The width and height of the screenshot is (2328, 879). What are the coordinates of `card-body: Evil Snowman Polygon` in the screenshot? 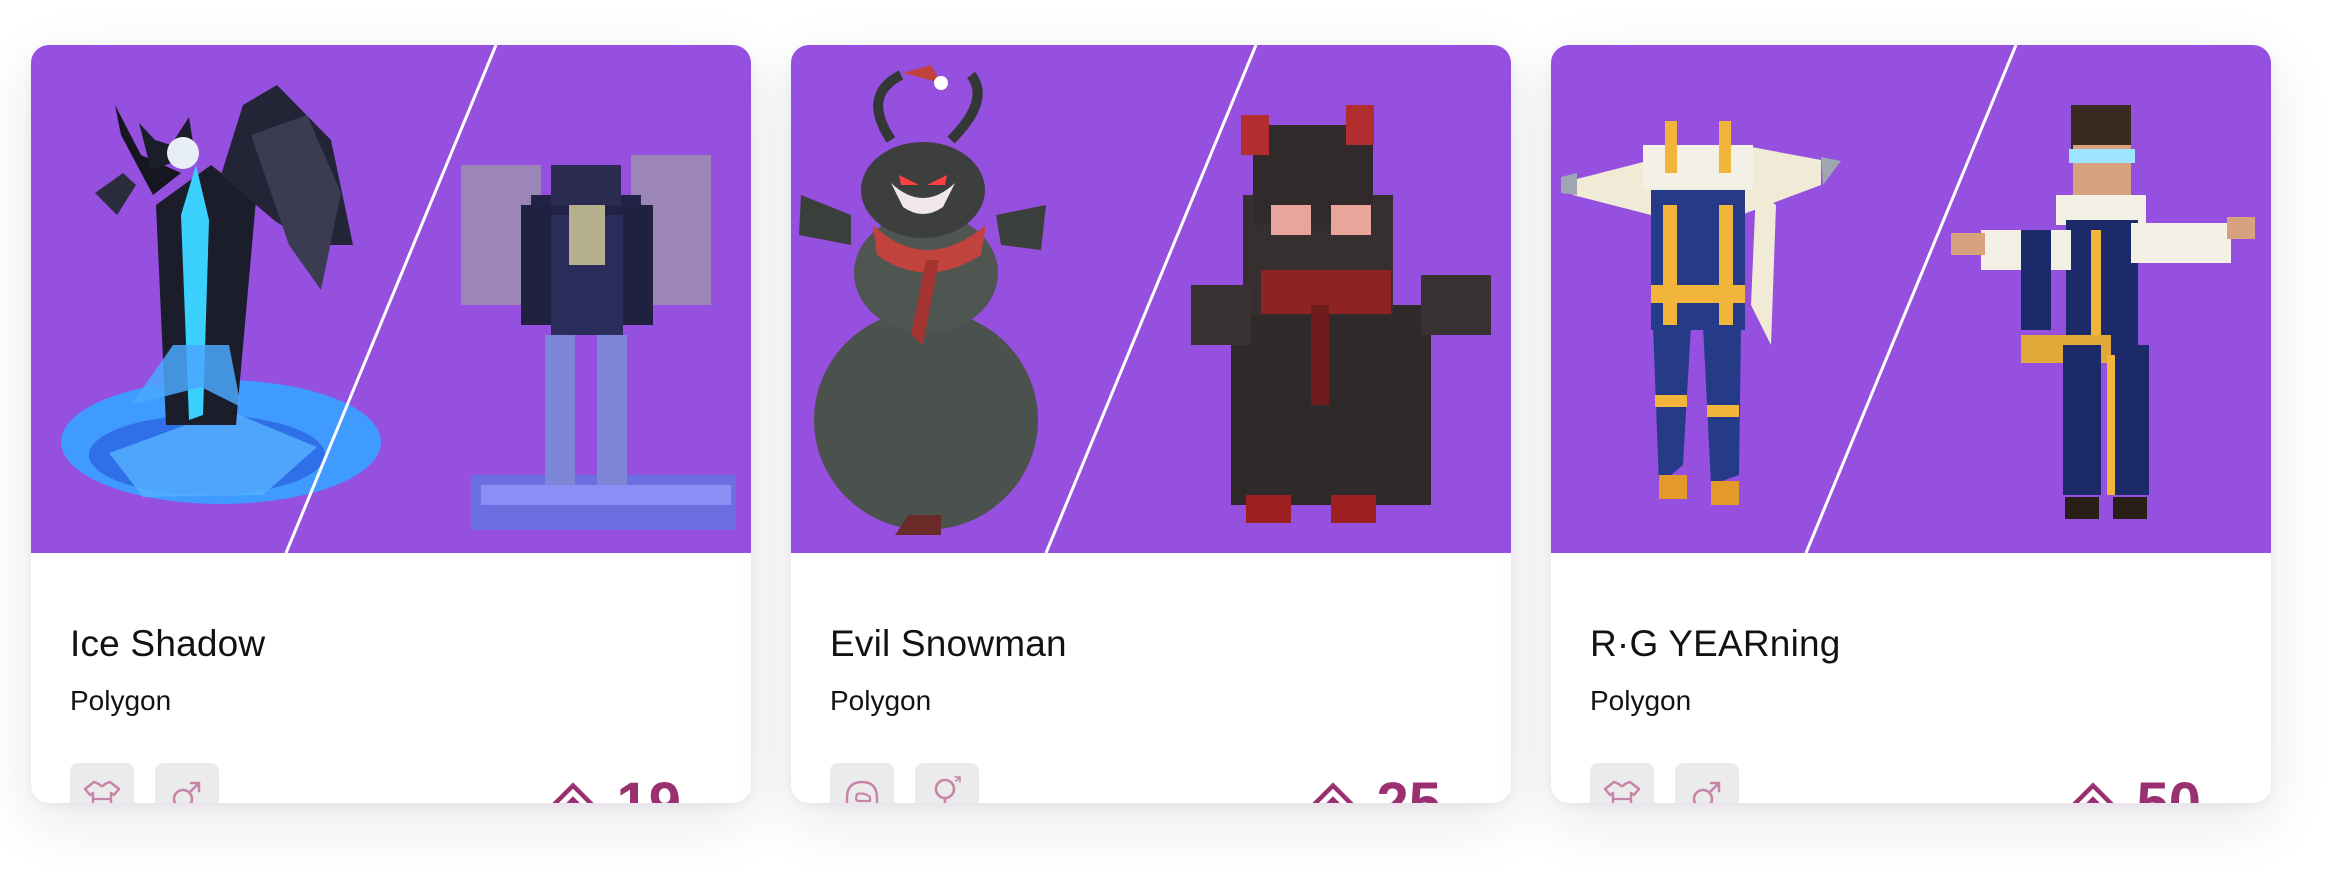 It's located at (1151, 678).